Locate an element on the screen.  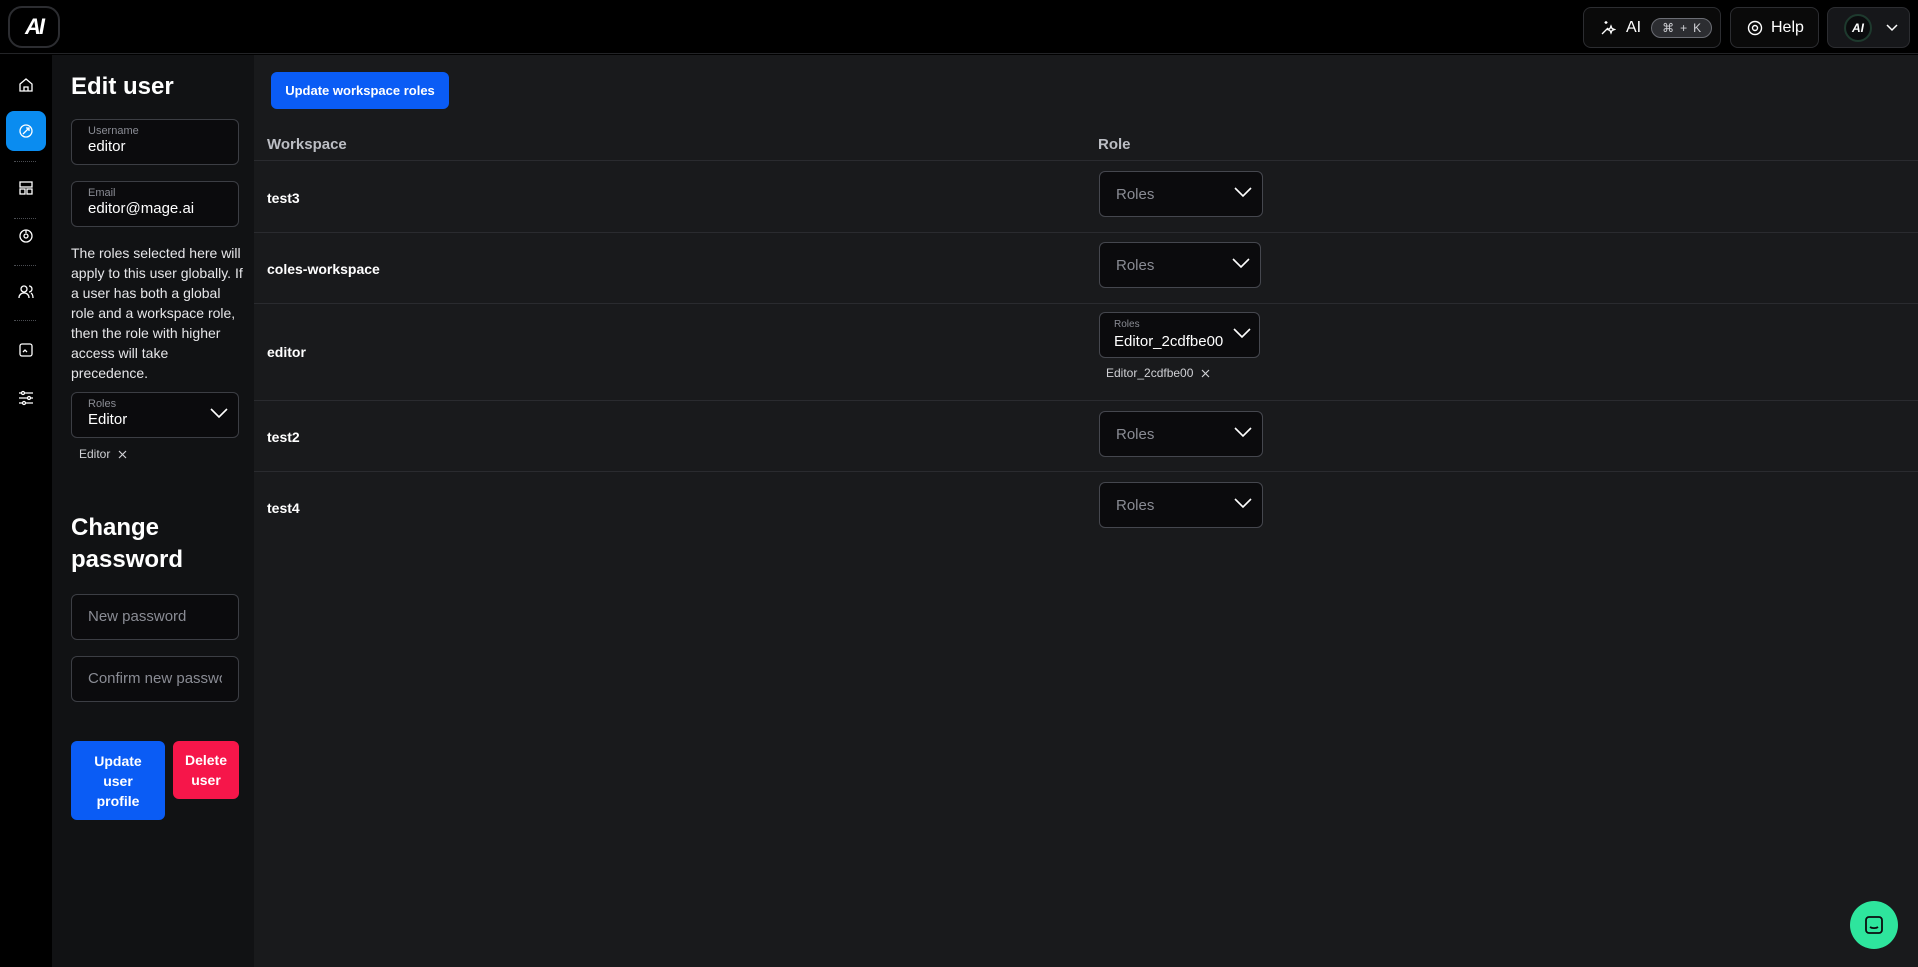
templates-icon is located at coordinates (26, 188).